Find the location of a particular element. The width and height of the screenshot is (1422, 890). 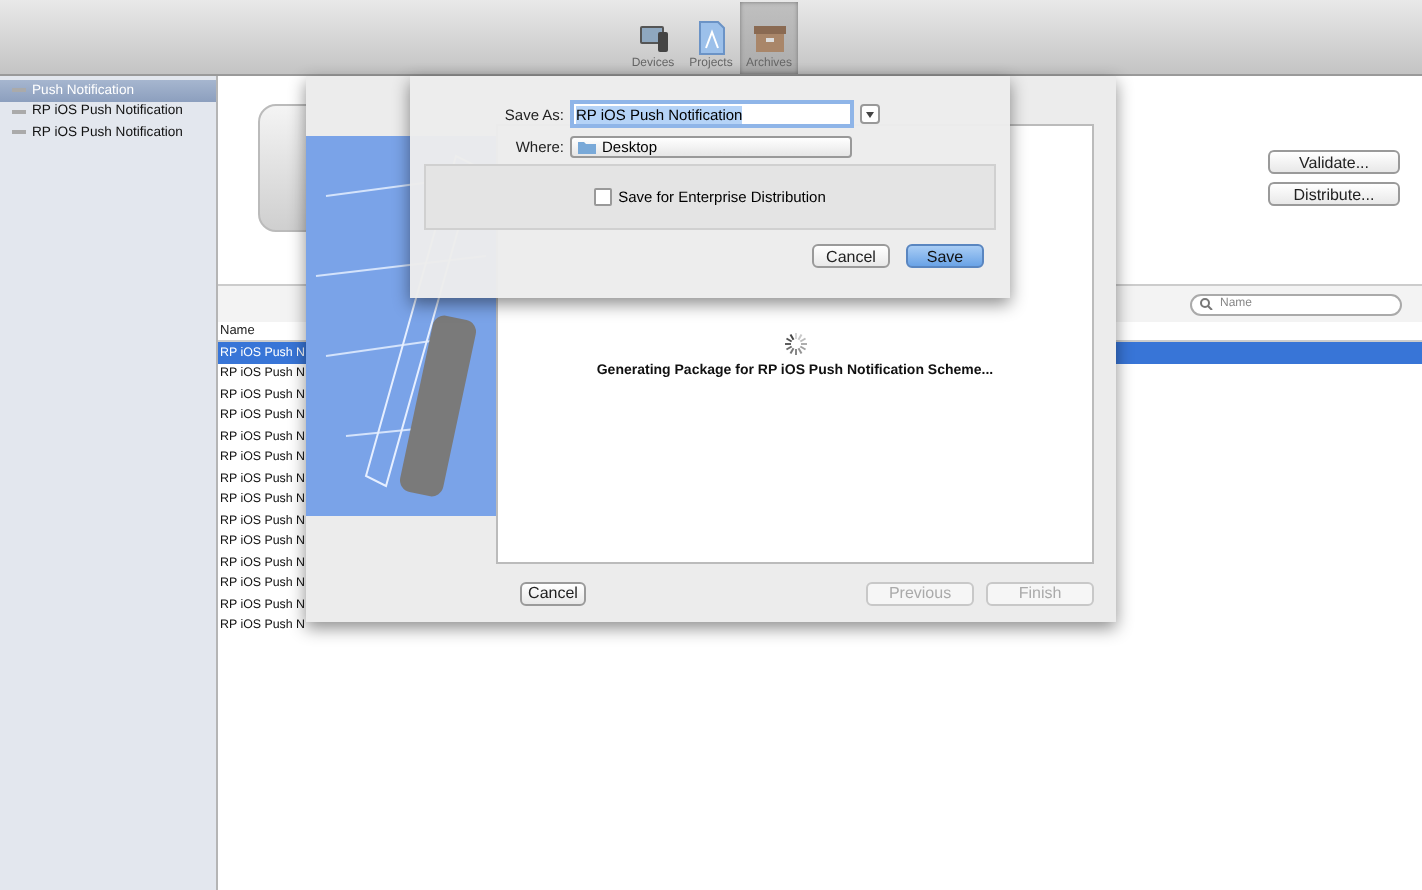

document-icon is located at coordinates (711, 38).